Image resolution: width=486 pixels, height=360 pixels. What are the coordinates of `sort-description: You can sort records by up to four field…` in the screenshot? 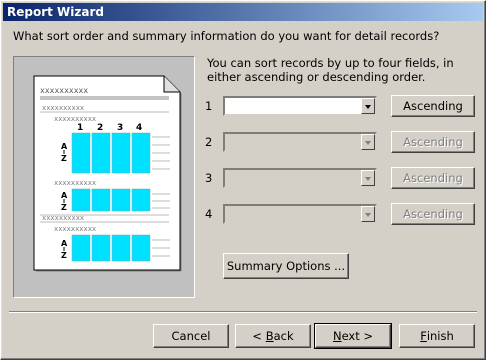 It's located at (330, 70).